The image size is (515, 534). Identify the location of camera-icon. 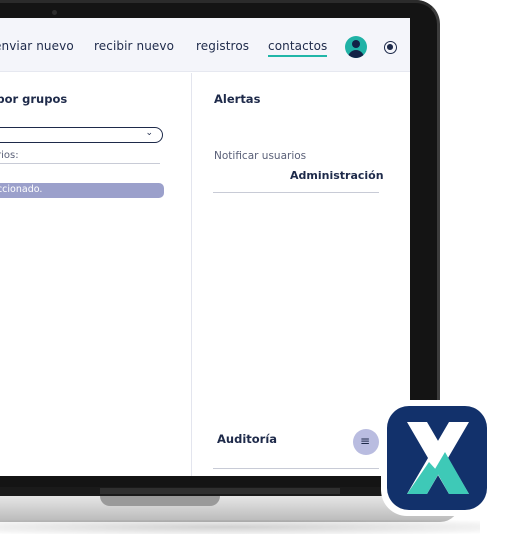
(54, 12).